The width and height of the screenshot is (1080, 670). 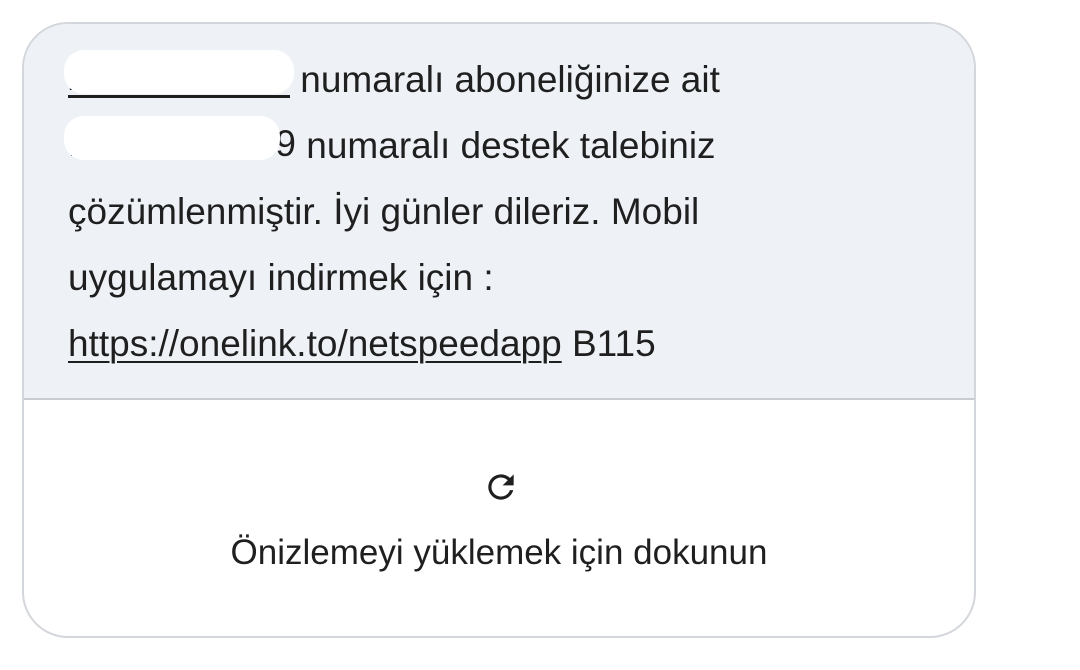 I want to click on message-line-2: NS 9 numaralı destek talebiniz, so click(x=390, y=142).